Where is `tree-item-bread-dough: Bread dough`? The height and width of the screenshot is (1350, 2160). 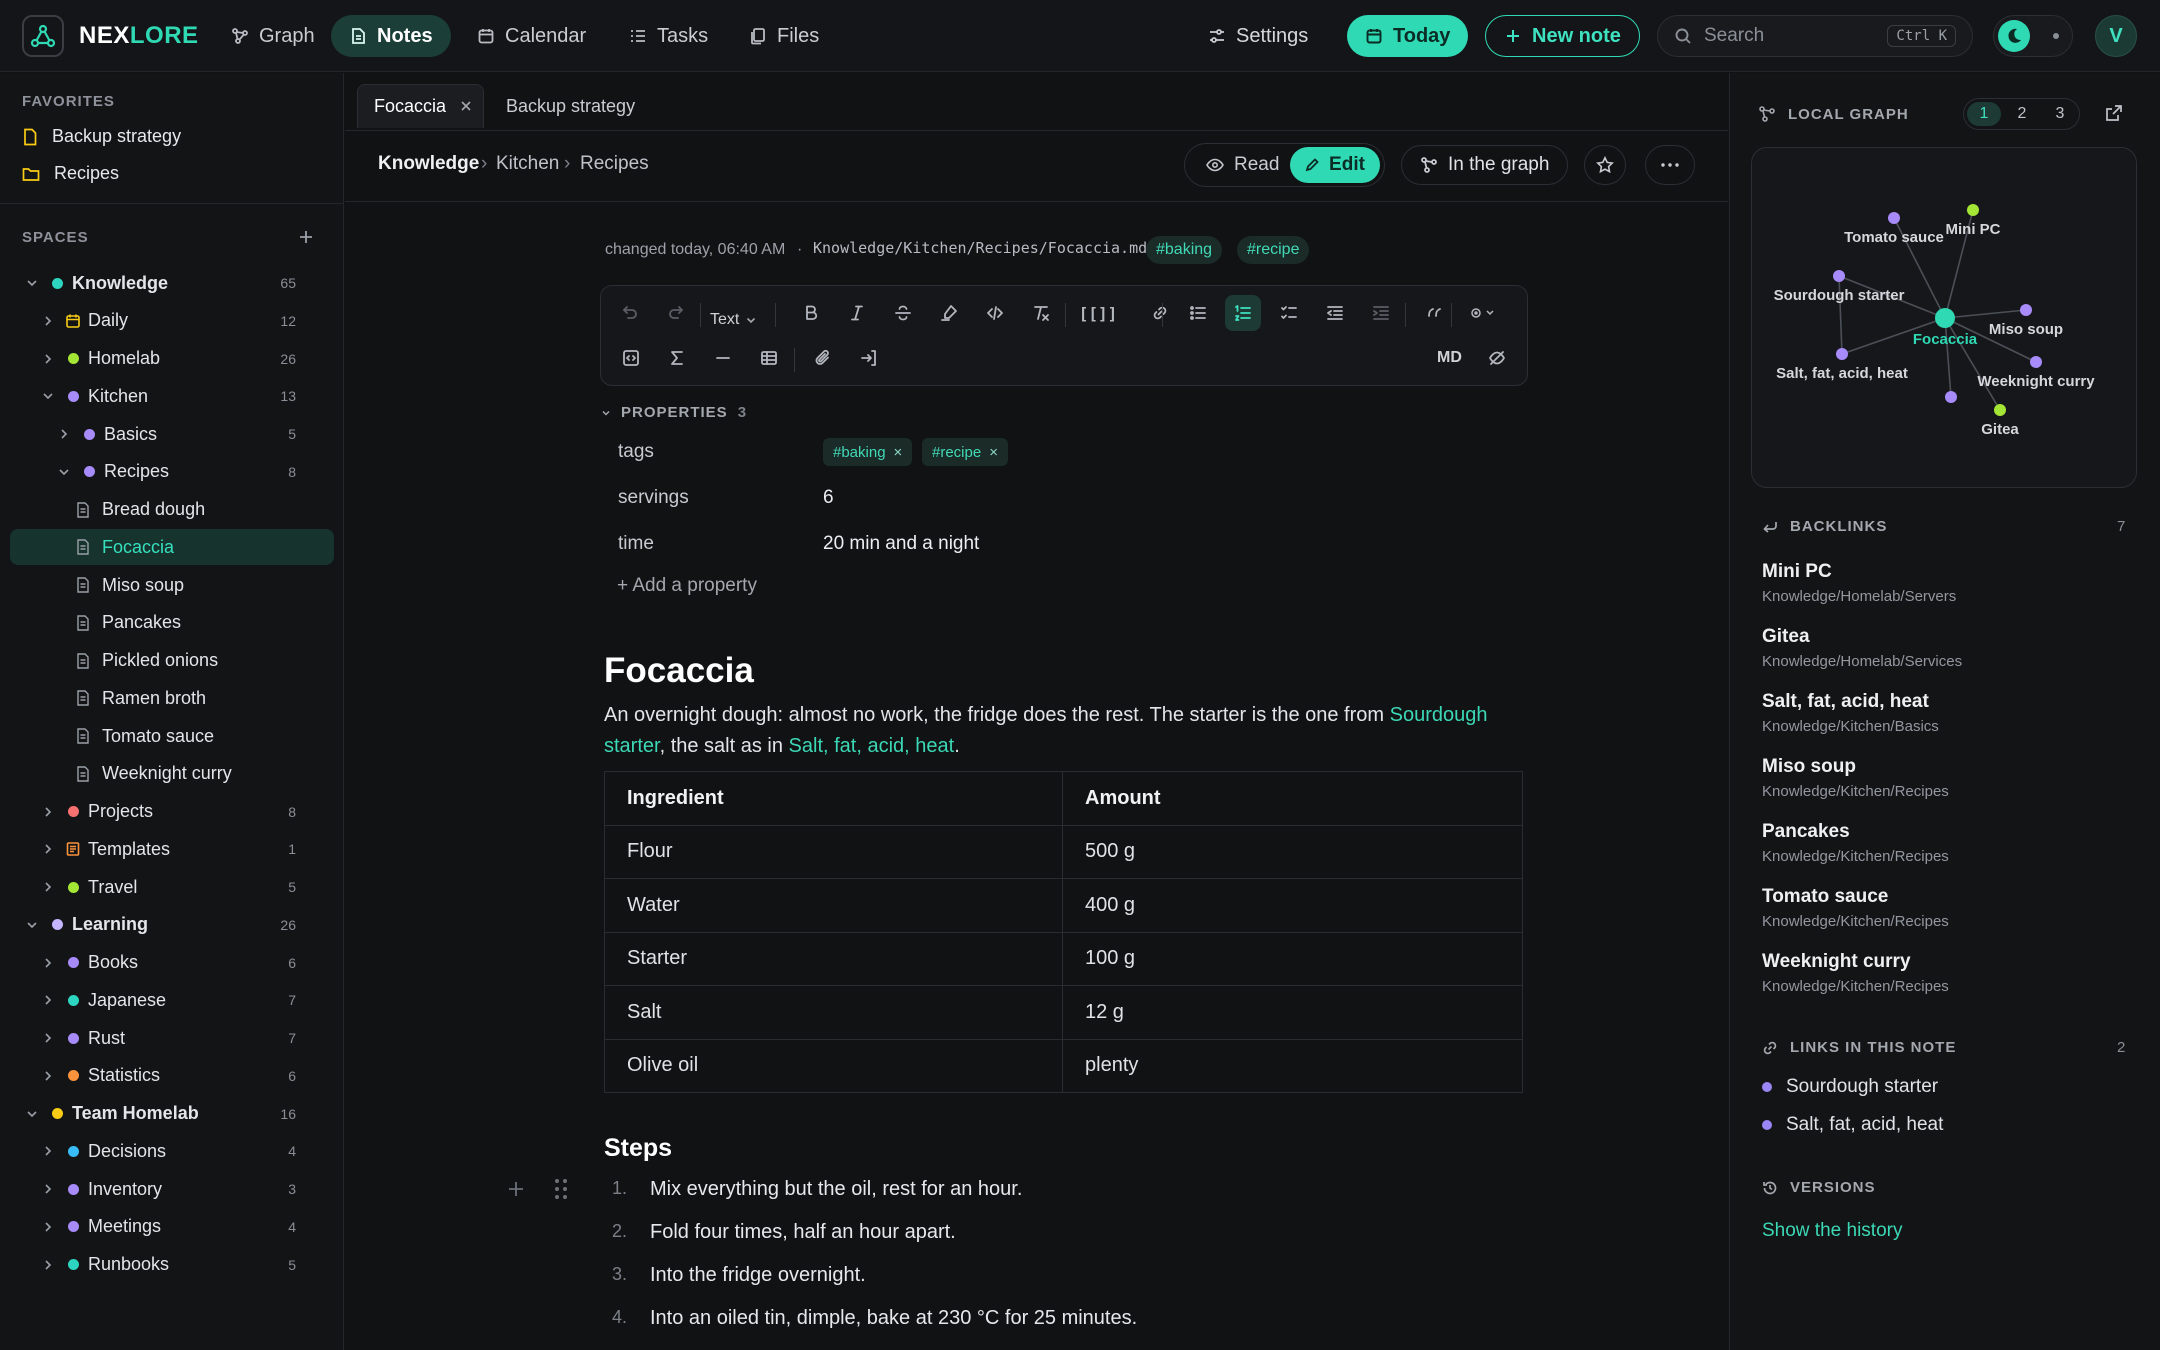
tree-item-bread-dough: Bread dough is located at coordinates (172, 510).